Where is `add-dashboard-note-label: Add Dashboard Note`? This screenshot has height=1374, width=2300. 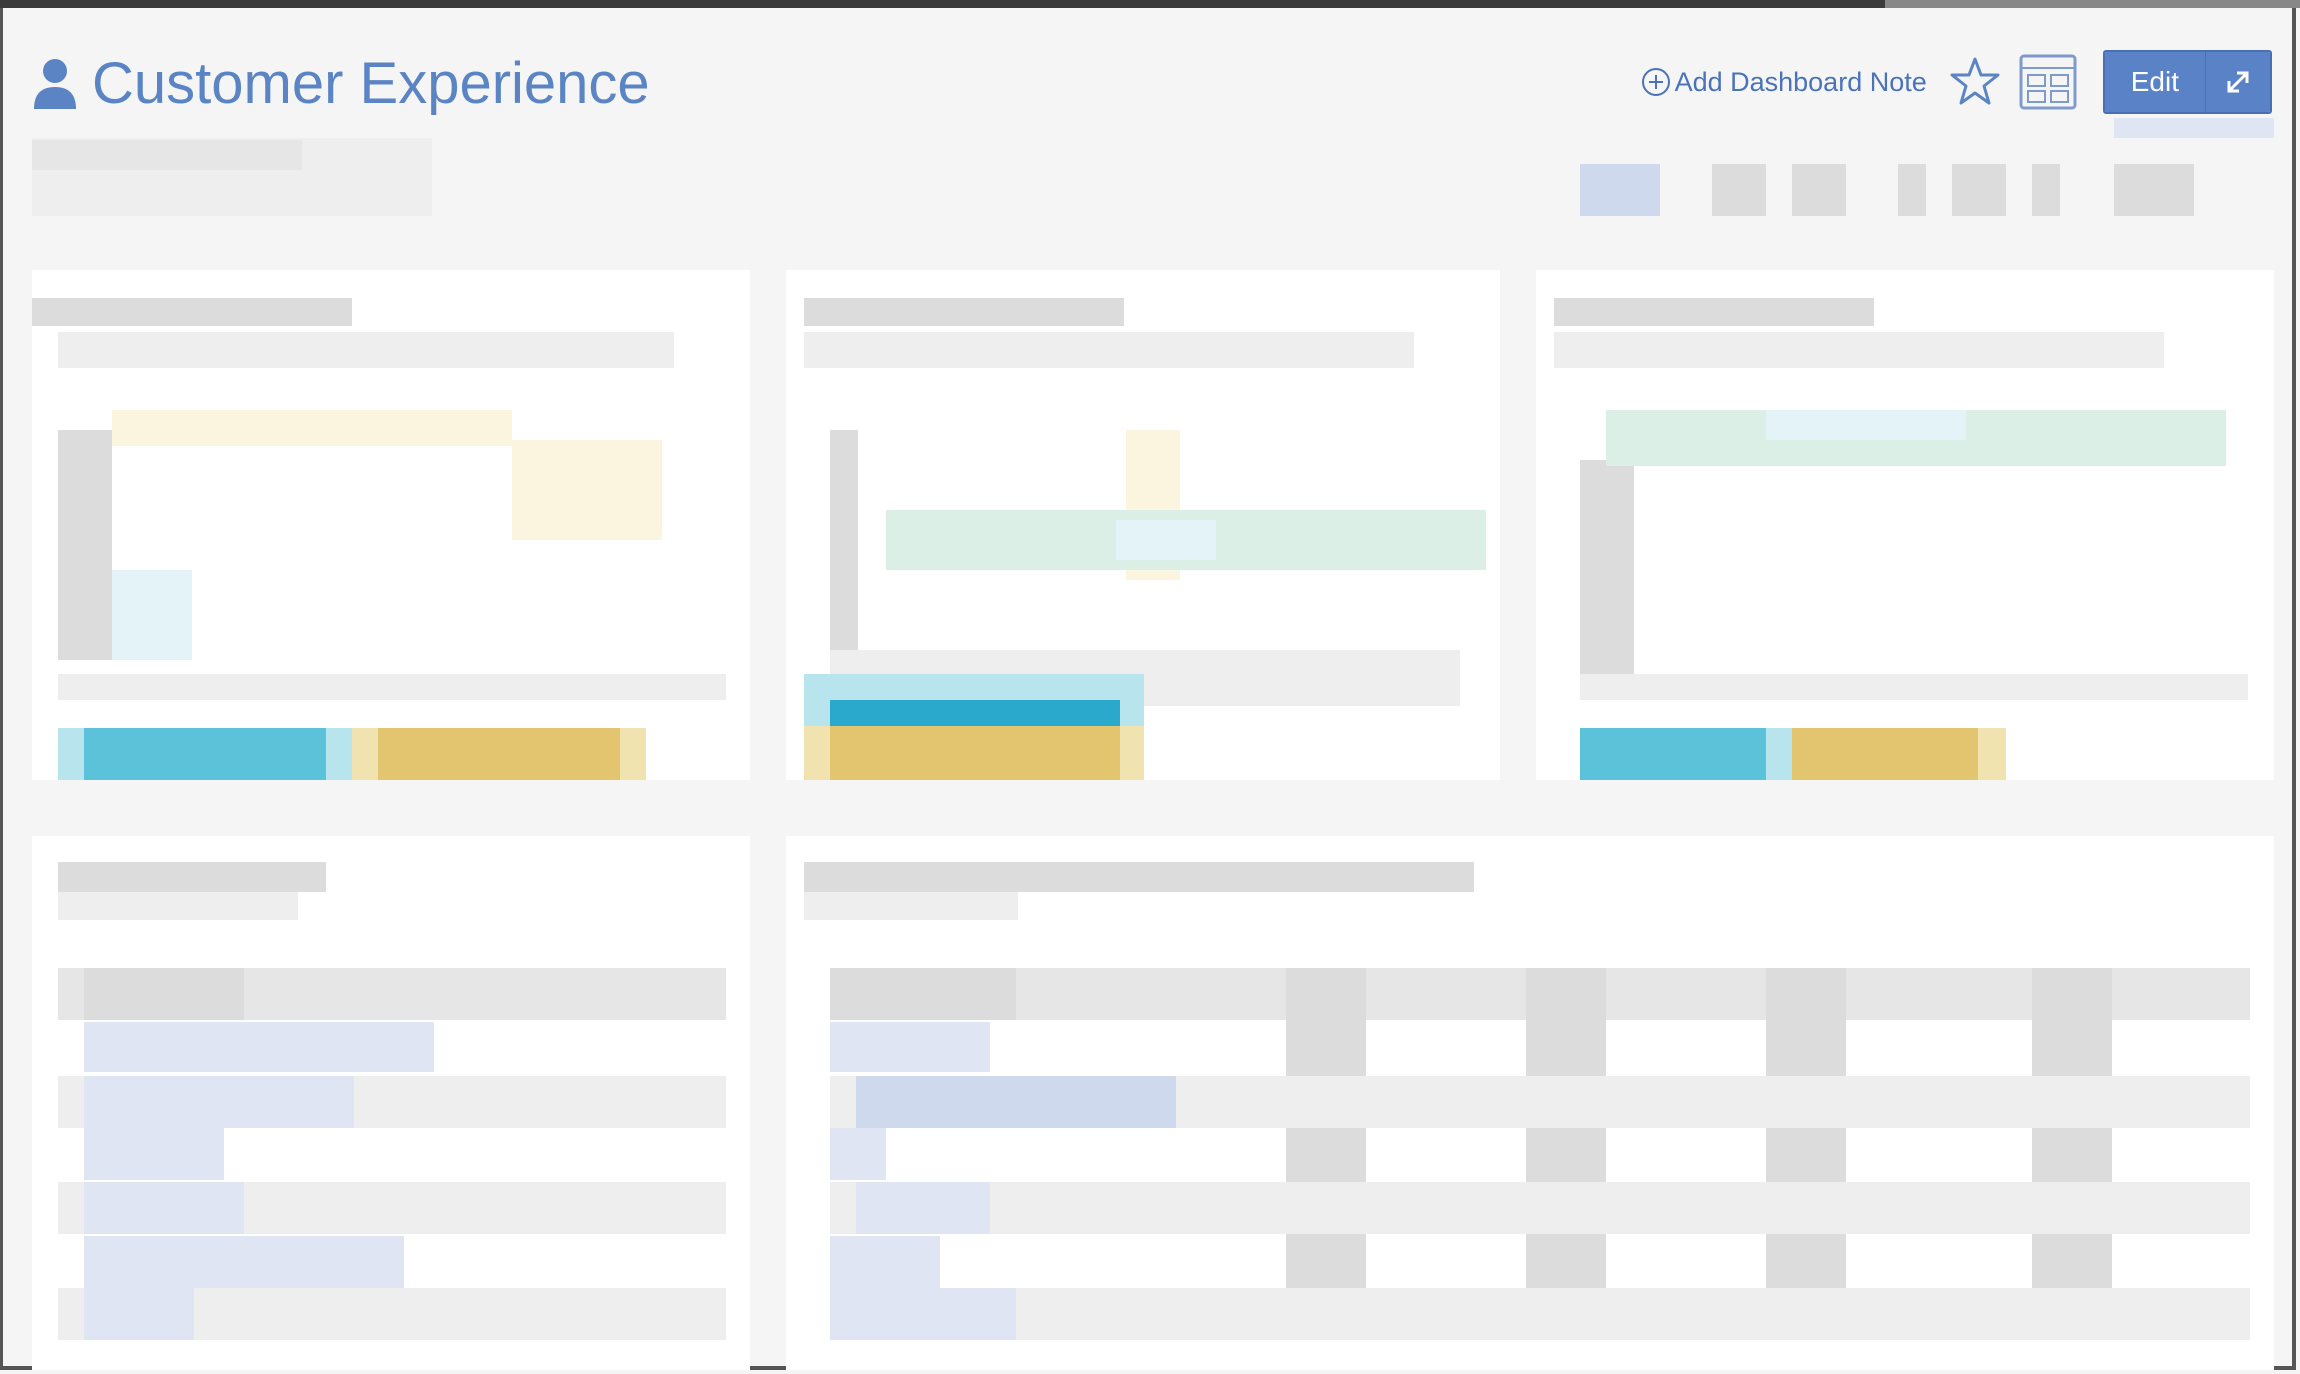 add-dashboard-note-label: Add Dashboard Note is located at coordinates (1800, 81).